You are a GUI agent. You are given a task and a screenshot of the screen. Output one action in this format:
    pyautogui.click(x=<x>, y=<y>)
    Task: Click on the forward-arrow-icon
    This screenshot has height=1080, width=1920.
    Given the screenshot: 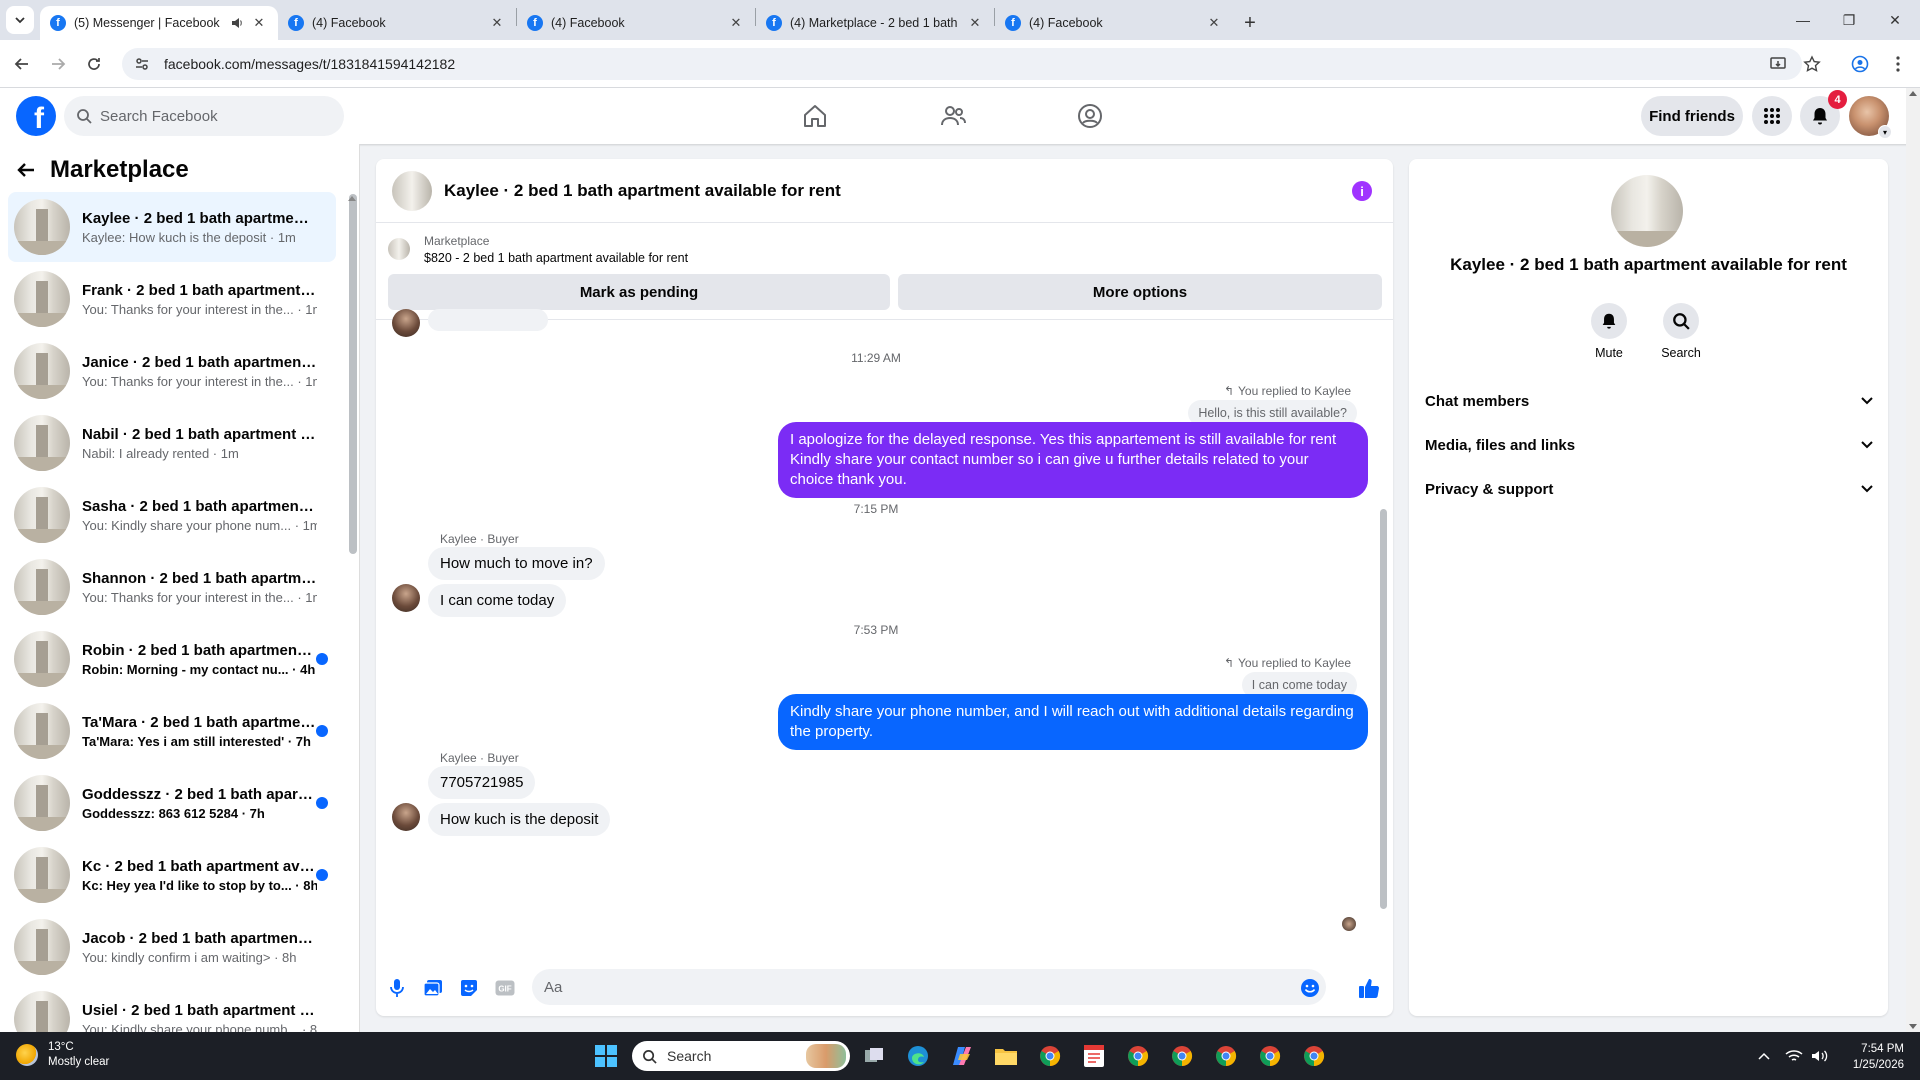 What is the action you would take?
    pyautogui.click(x=58, y=64)
    